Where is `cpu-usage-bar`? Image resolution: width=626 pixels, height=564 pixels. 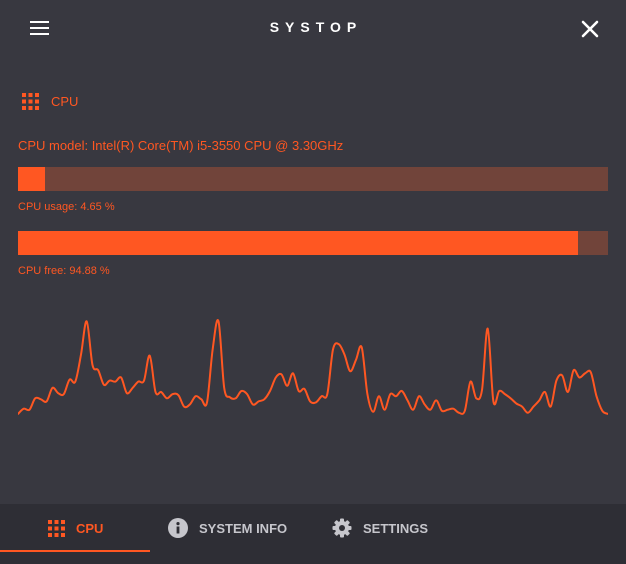 cpu-usage-bar is located at coordinates (313, 179).